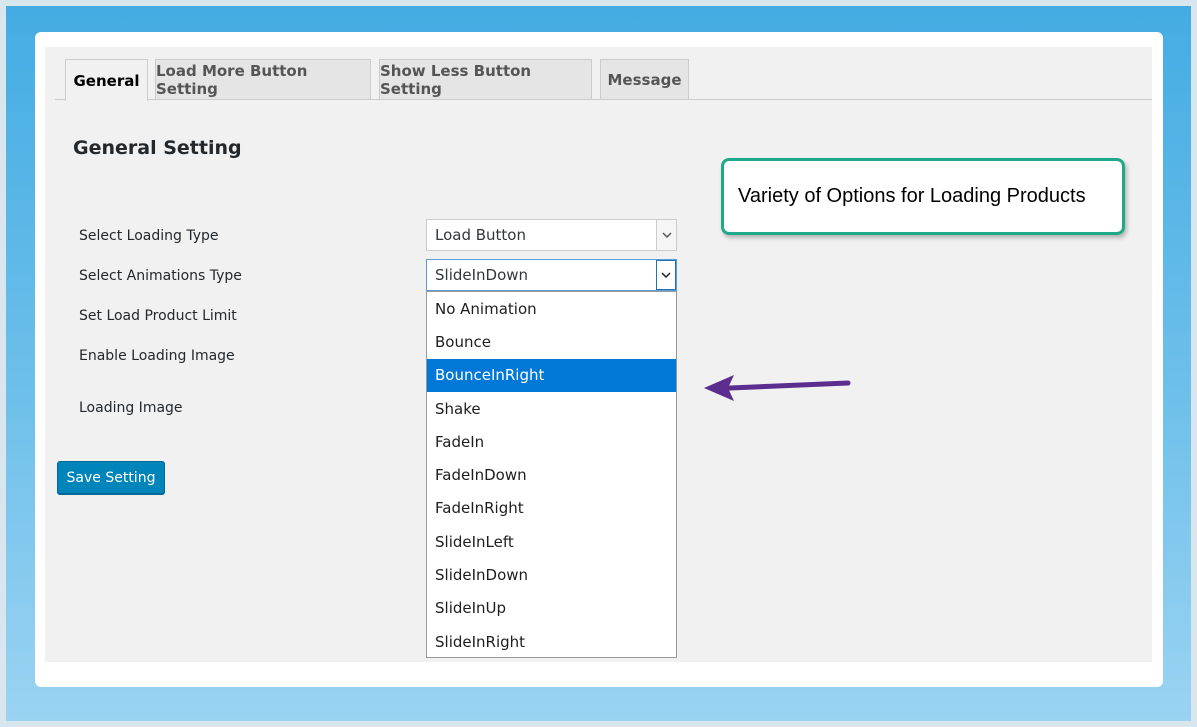 The image size is (1197, 727). I want to click on tab-general: General, so click(106, 80).